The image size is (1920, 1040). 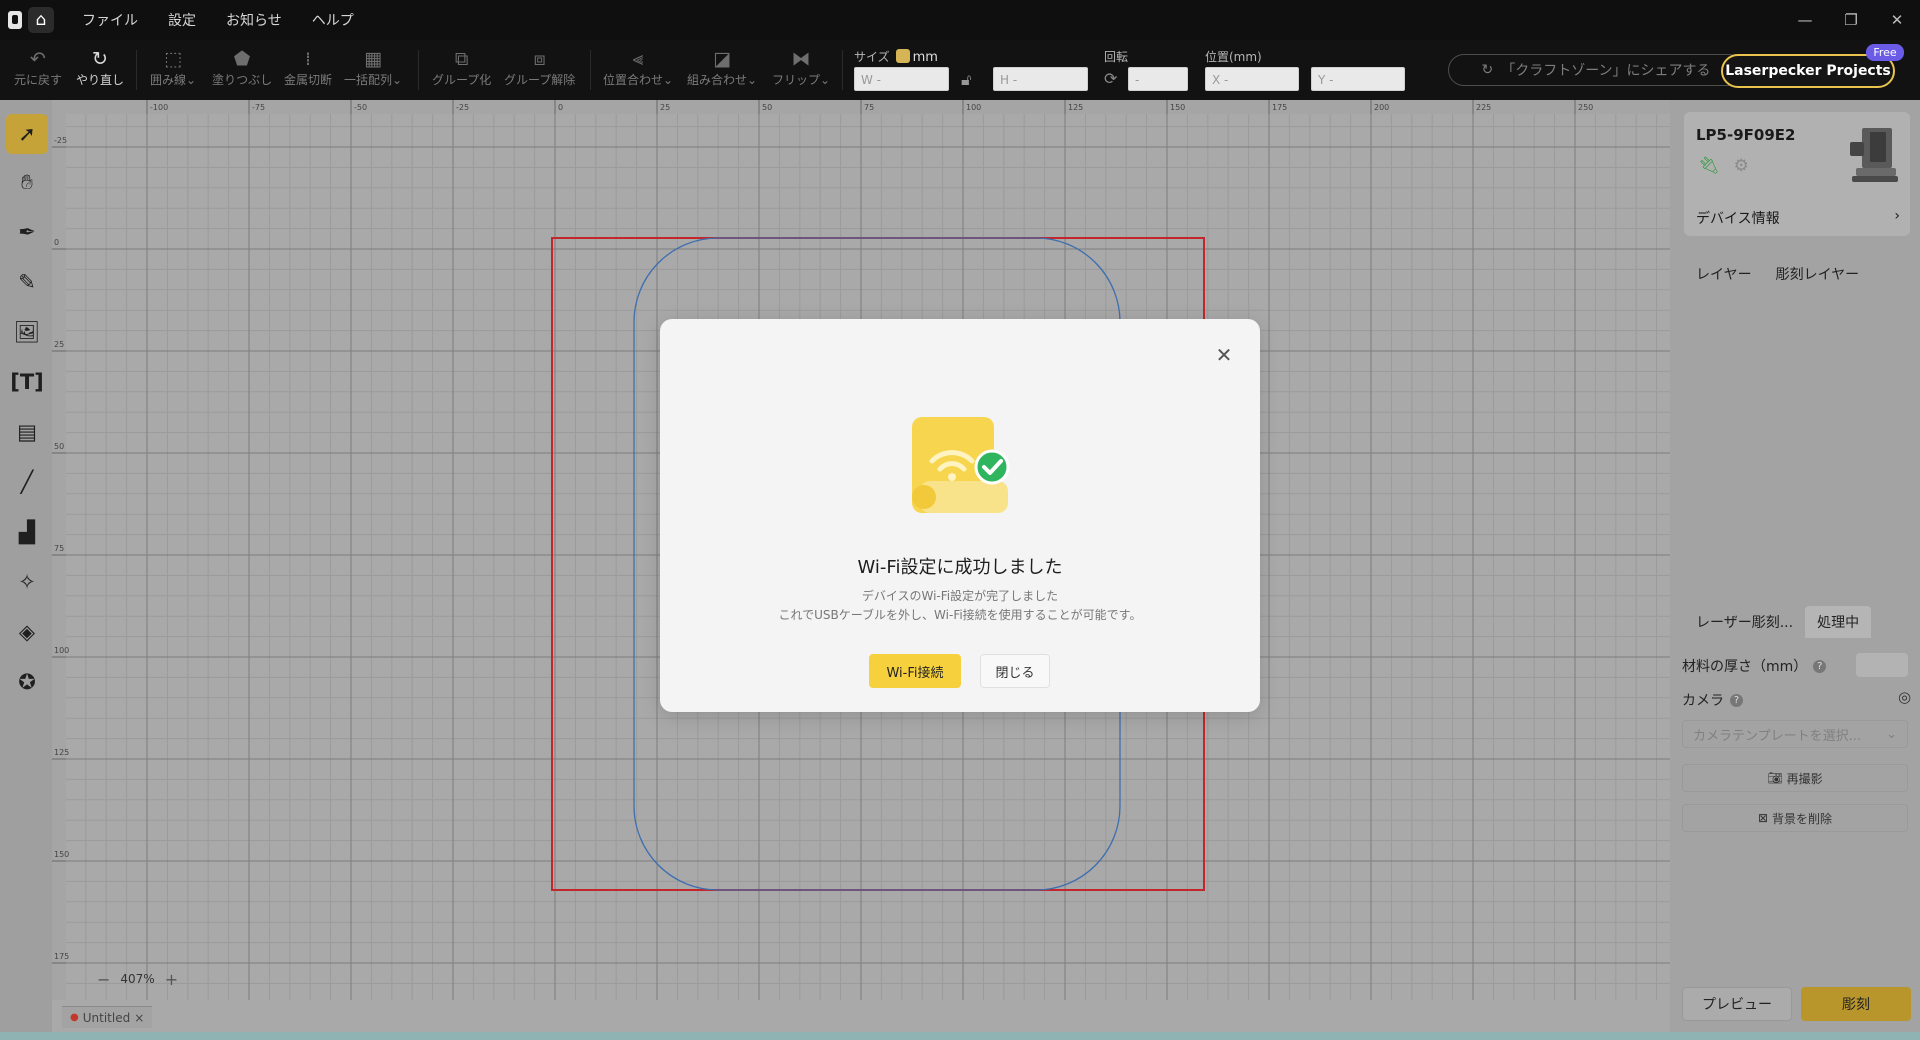 I want to click on y-input: Y -, so click(x=1358, y=79).